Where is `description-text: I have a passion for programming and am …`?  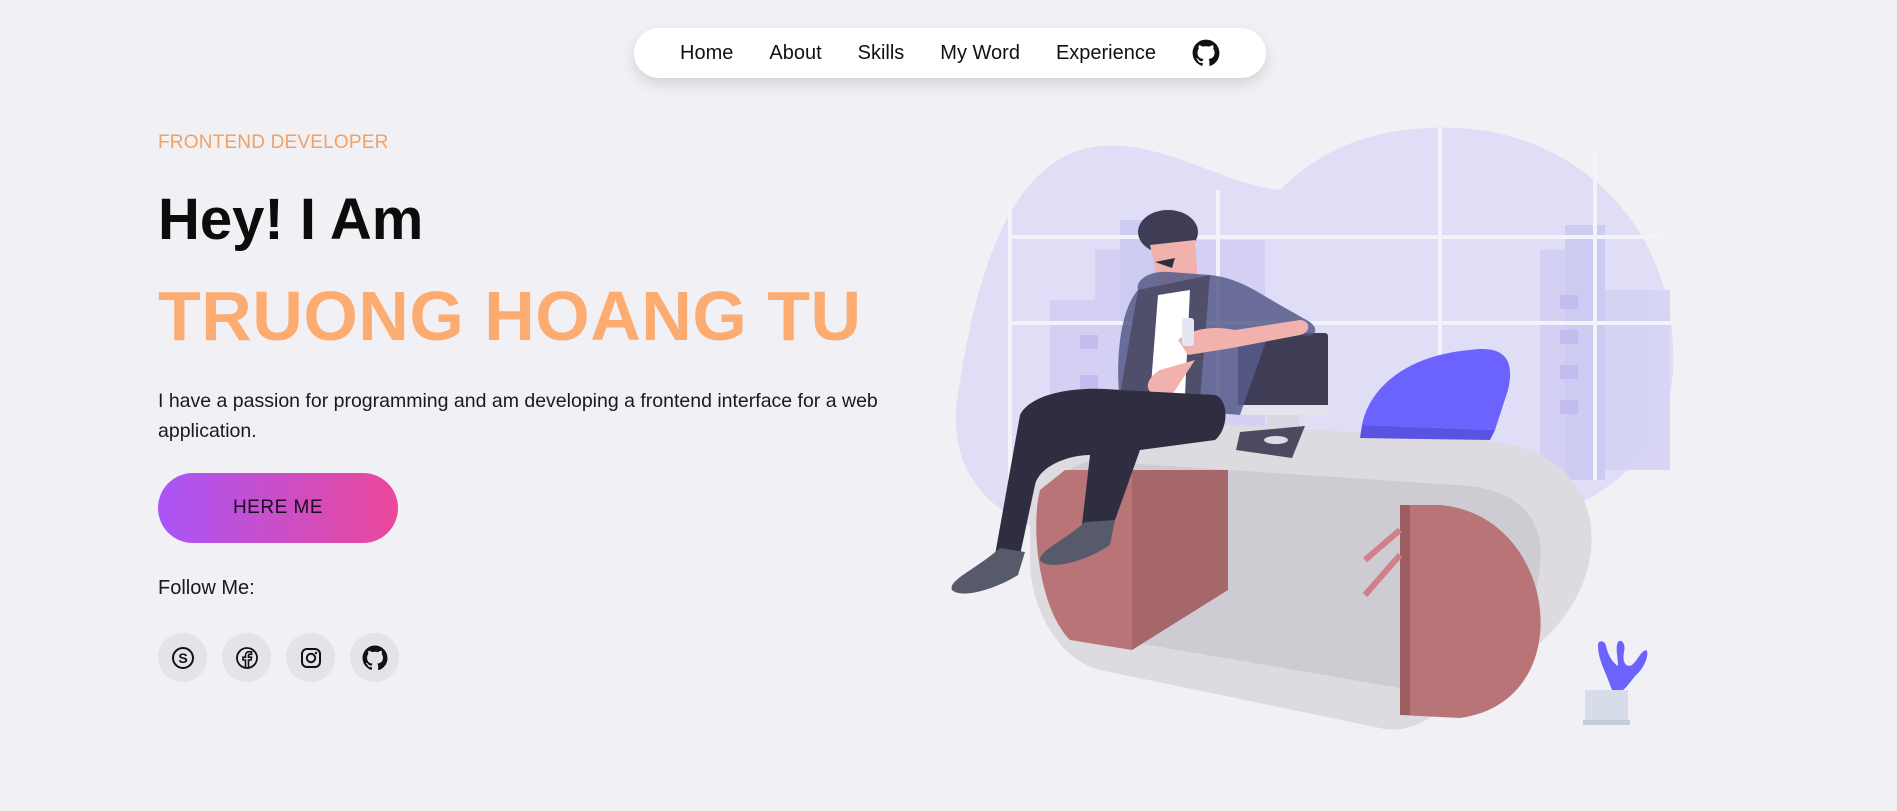 description-text: I have a passion for programming and am … is located at coordinates (518, 416).